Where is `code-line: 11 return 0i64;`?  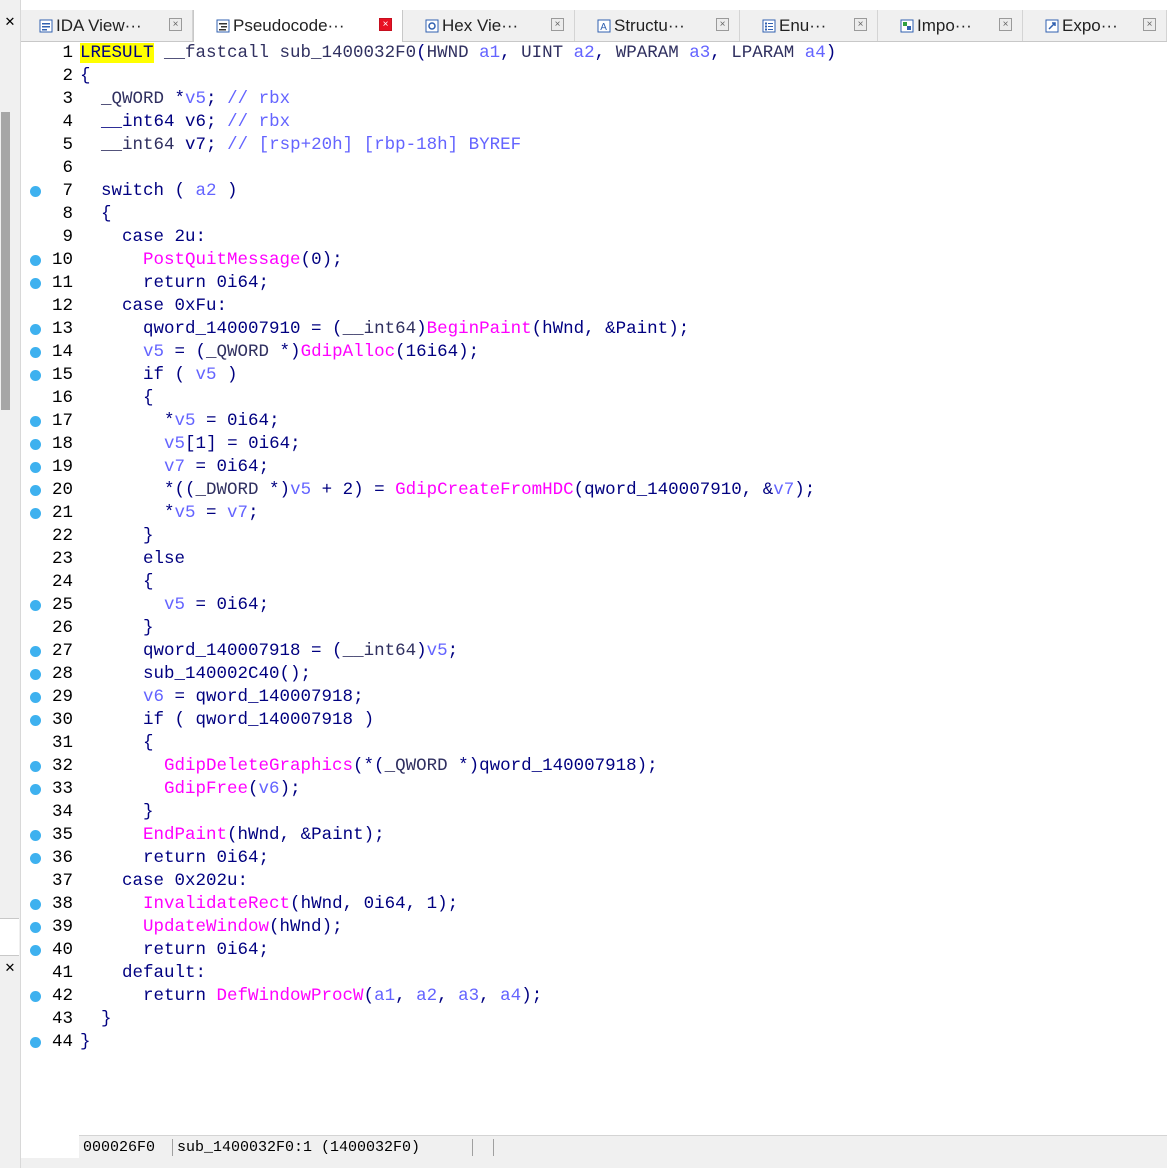 code-line: 11 return 0i64; is located at coordinates (594, 283).